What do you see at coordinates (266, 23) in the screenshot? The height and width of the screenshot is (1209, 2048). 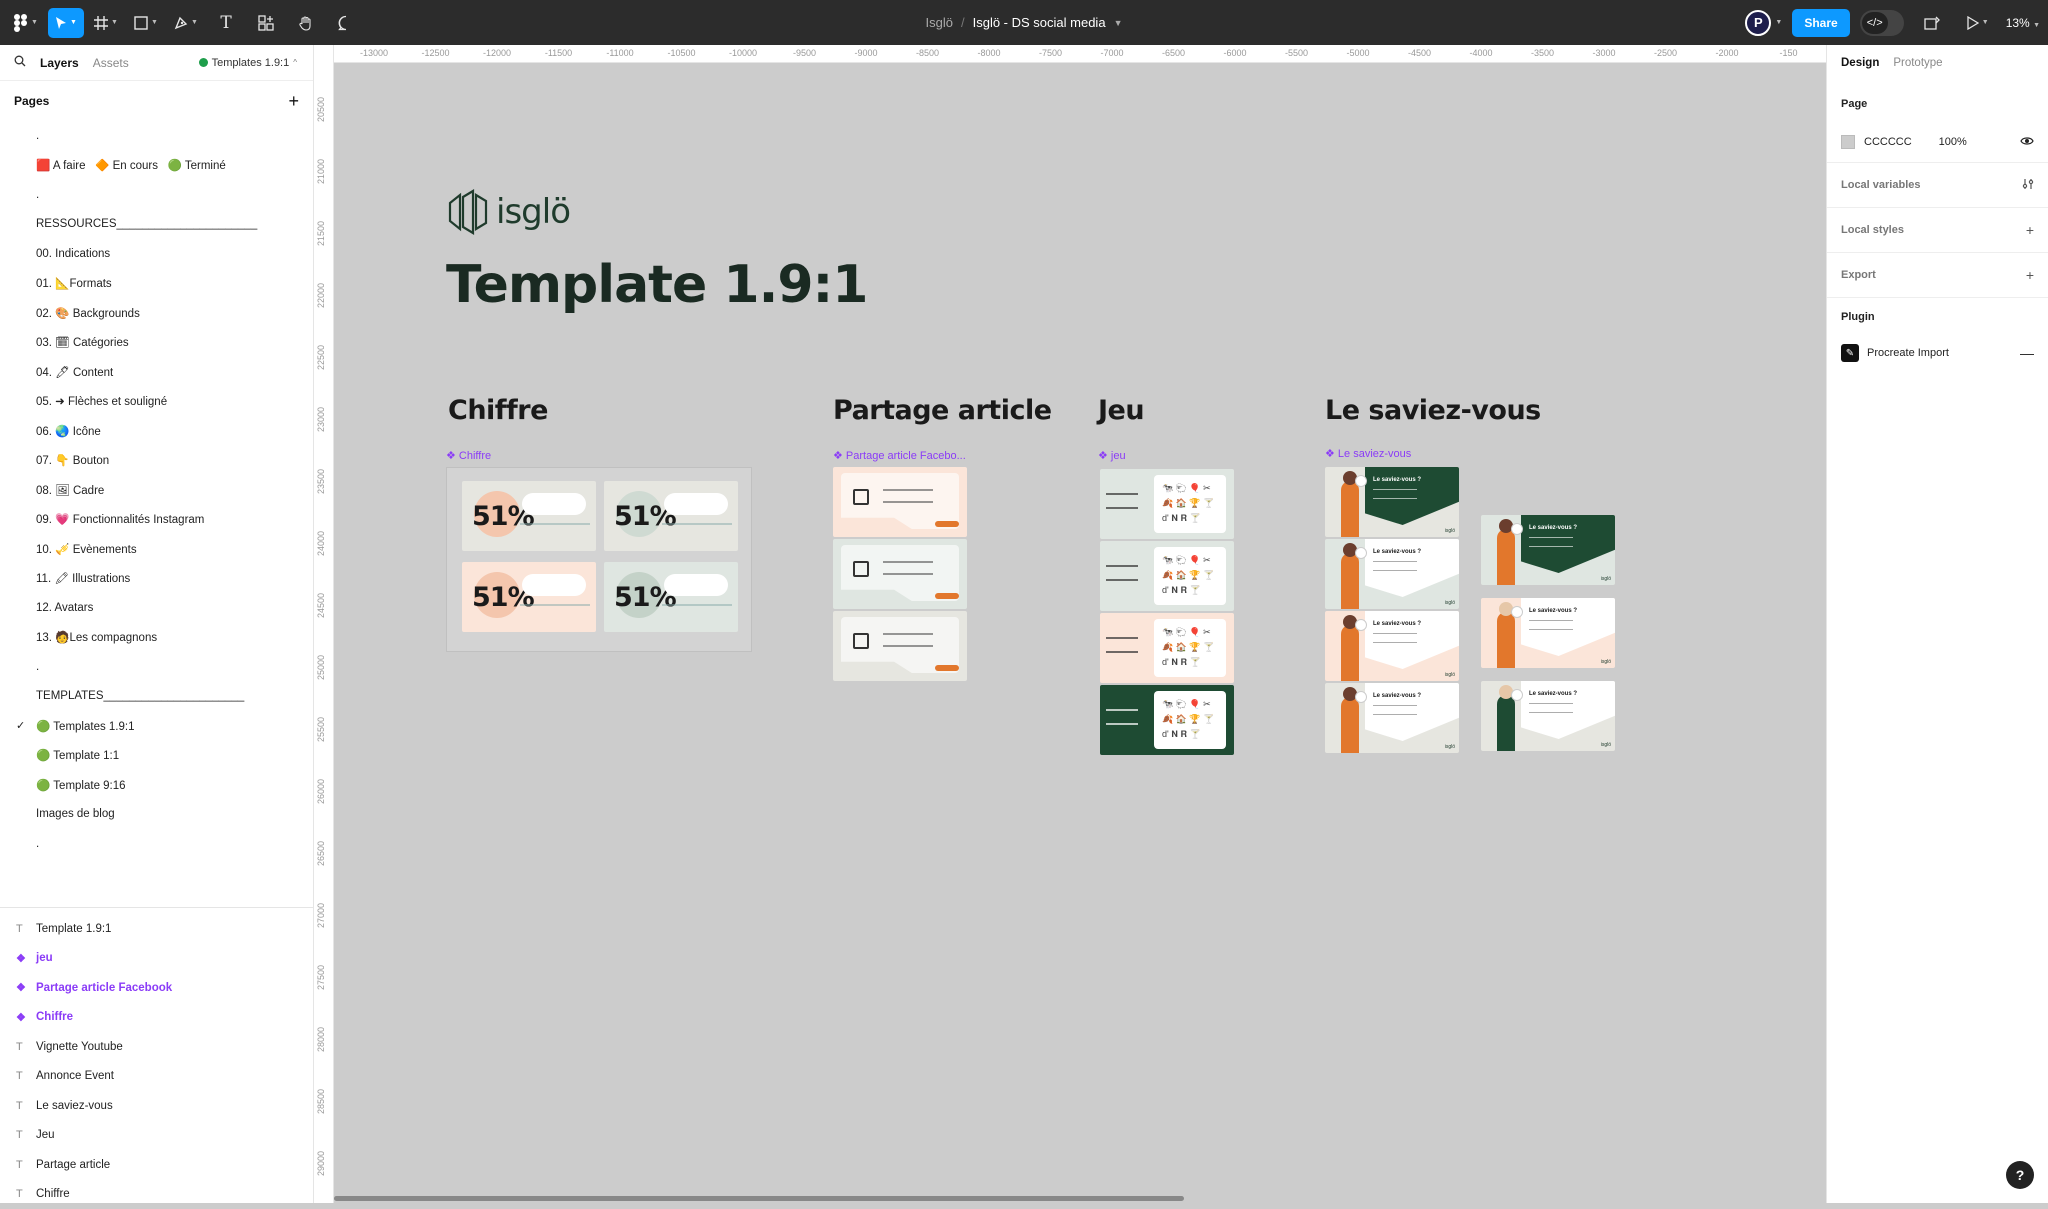 I see `components-icon` at bounding box center [266, 23].